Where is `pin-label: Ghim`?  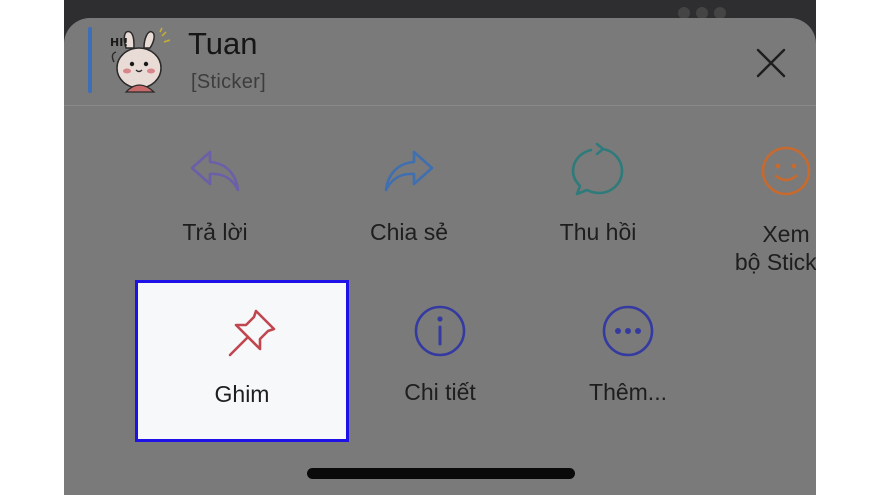 pin-label: Ghim is located at coordinates (242, 394).